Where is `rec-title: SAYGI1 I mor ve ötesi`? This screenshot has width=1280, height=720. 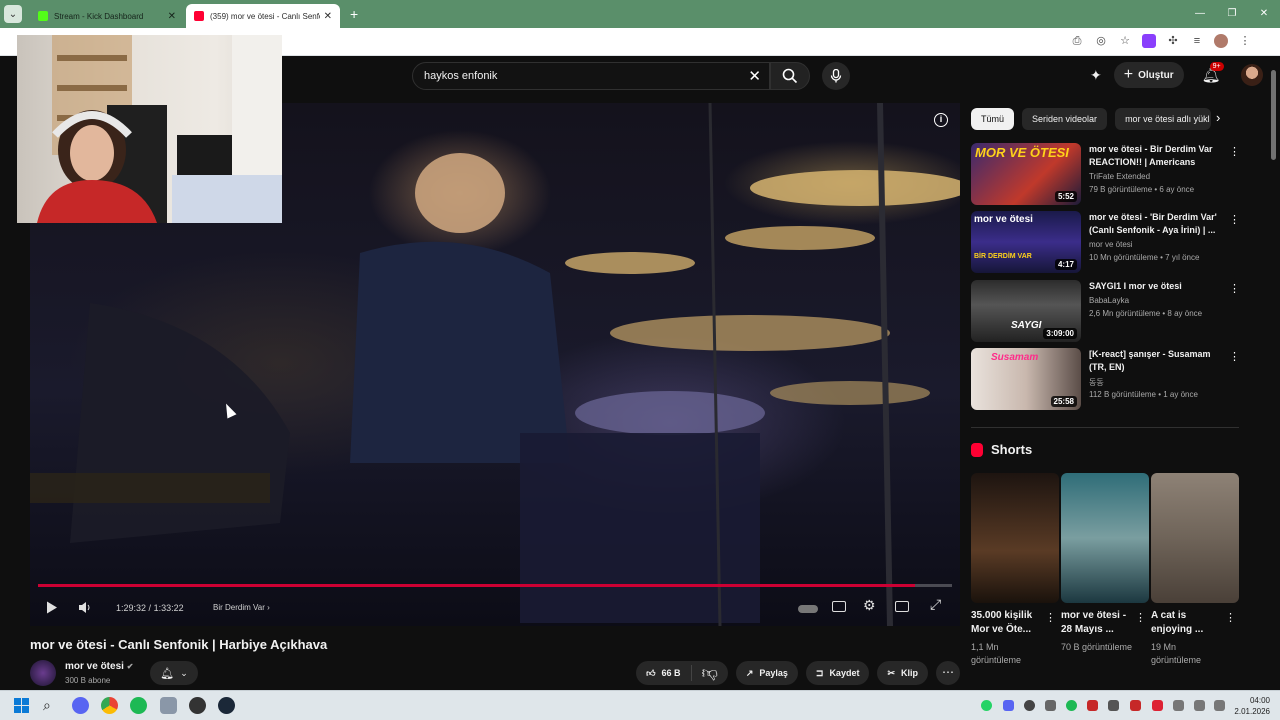
rec-title: SAYGI1 I mor ve ötesi is located at coordinates (1156, 286).